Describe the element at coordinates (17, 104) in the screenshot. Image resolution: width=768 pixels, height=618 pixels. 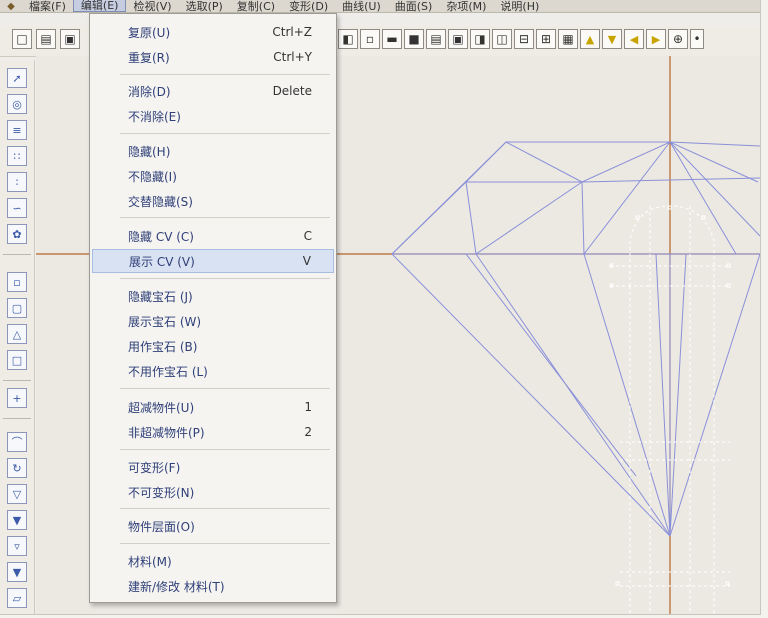
I see `select-objects-icon: ◎` at that location.